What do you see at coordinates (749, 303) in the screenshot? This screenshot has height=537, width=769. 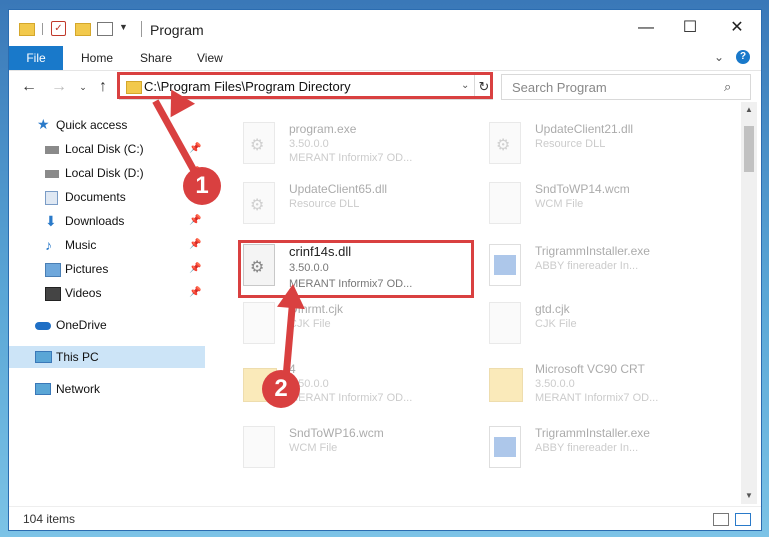 I see `vertical-scrollbar: ▲ ▼` at bounding box center [749, 303].